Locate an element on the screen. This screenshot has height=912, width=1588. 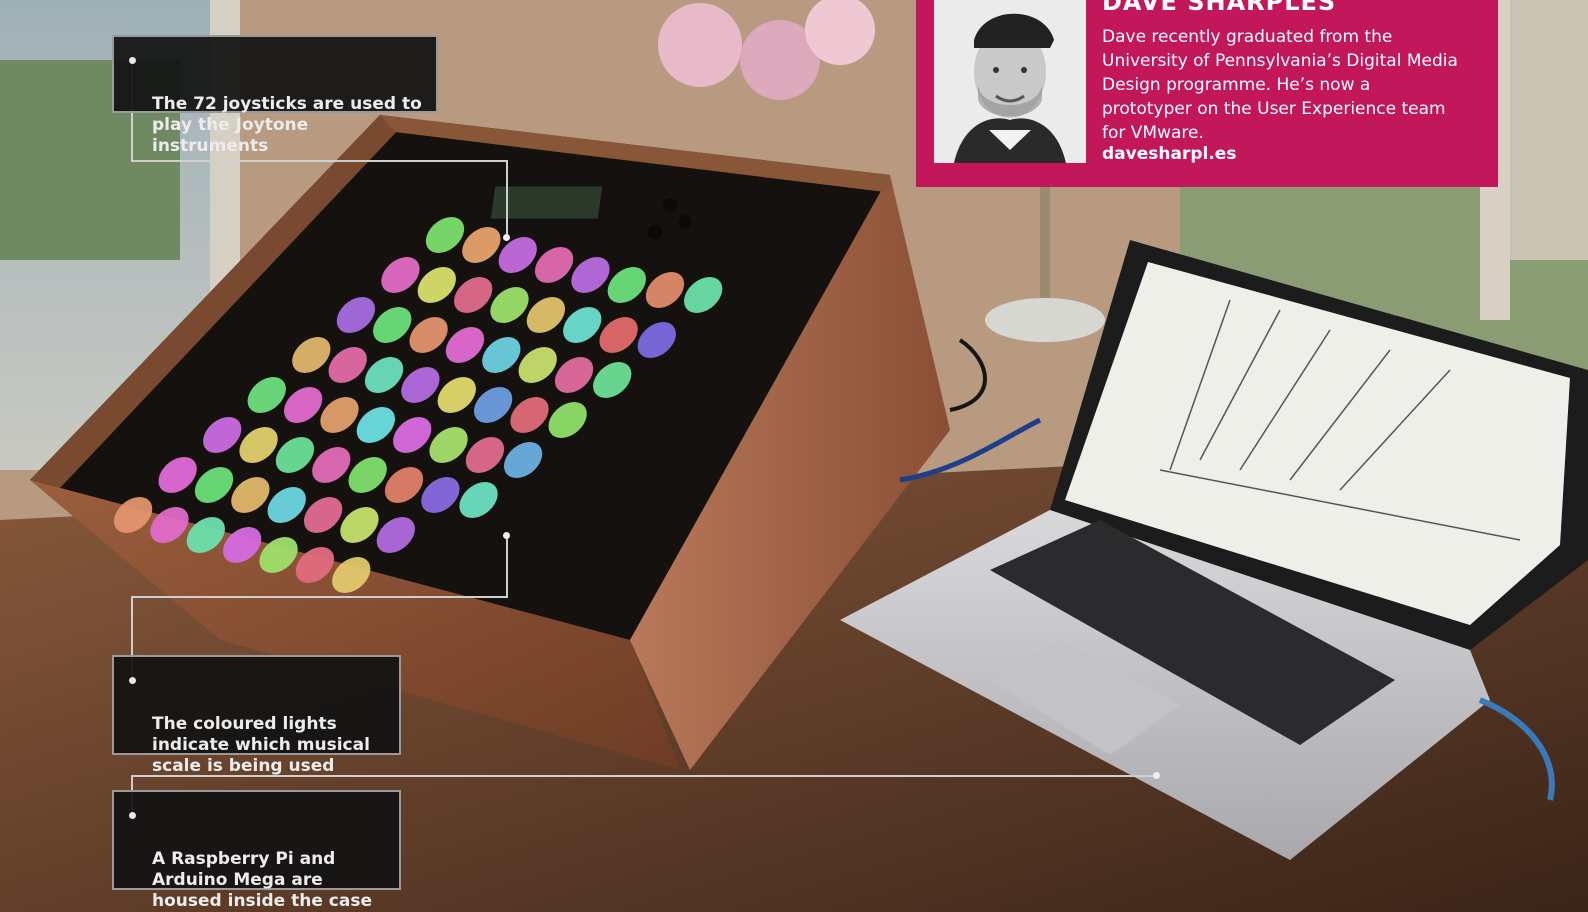
leader-dot-joysticks is located at coordinates (506, 237).